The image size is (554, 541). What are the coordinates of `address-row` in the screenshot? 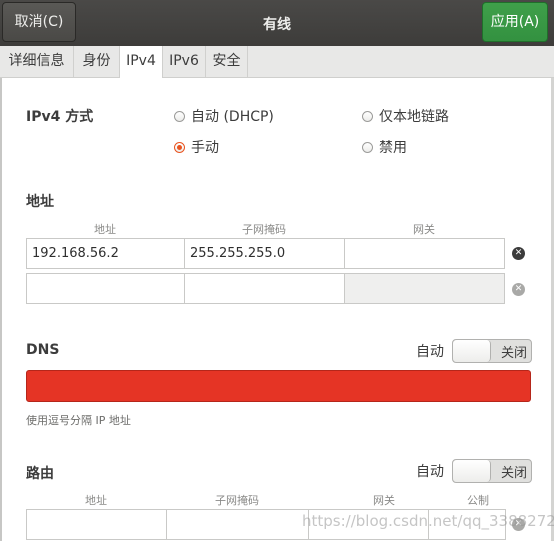 It's located at (266, 288).